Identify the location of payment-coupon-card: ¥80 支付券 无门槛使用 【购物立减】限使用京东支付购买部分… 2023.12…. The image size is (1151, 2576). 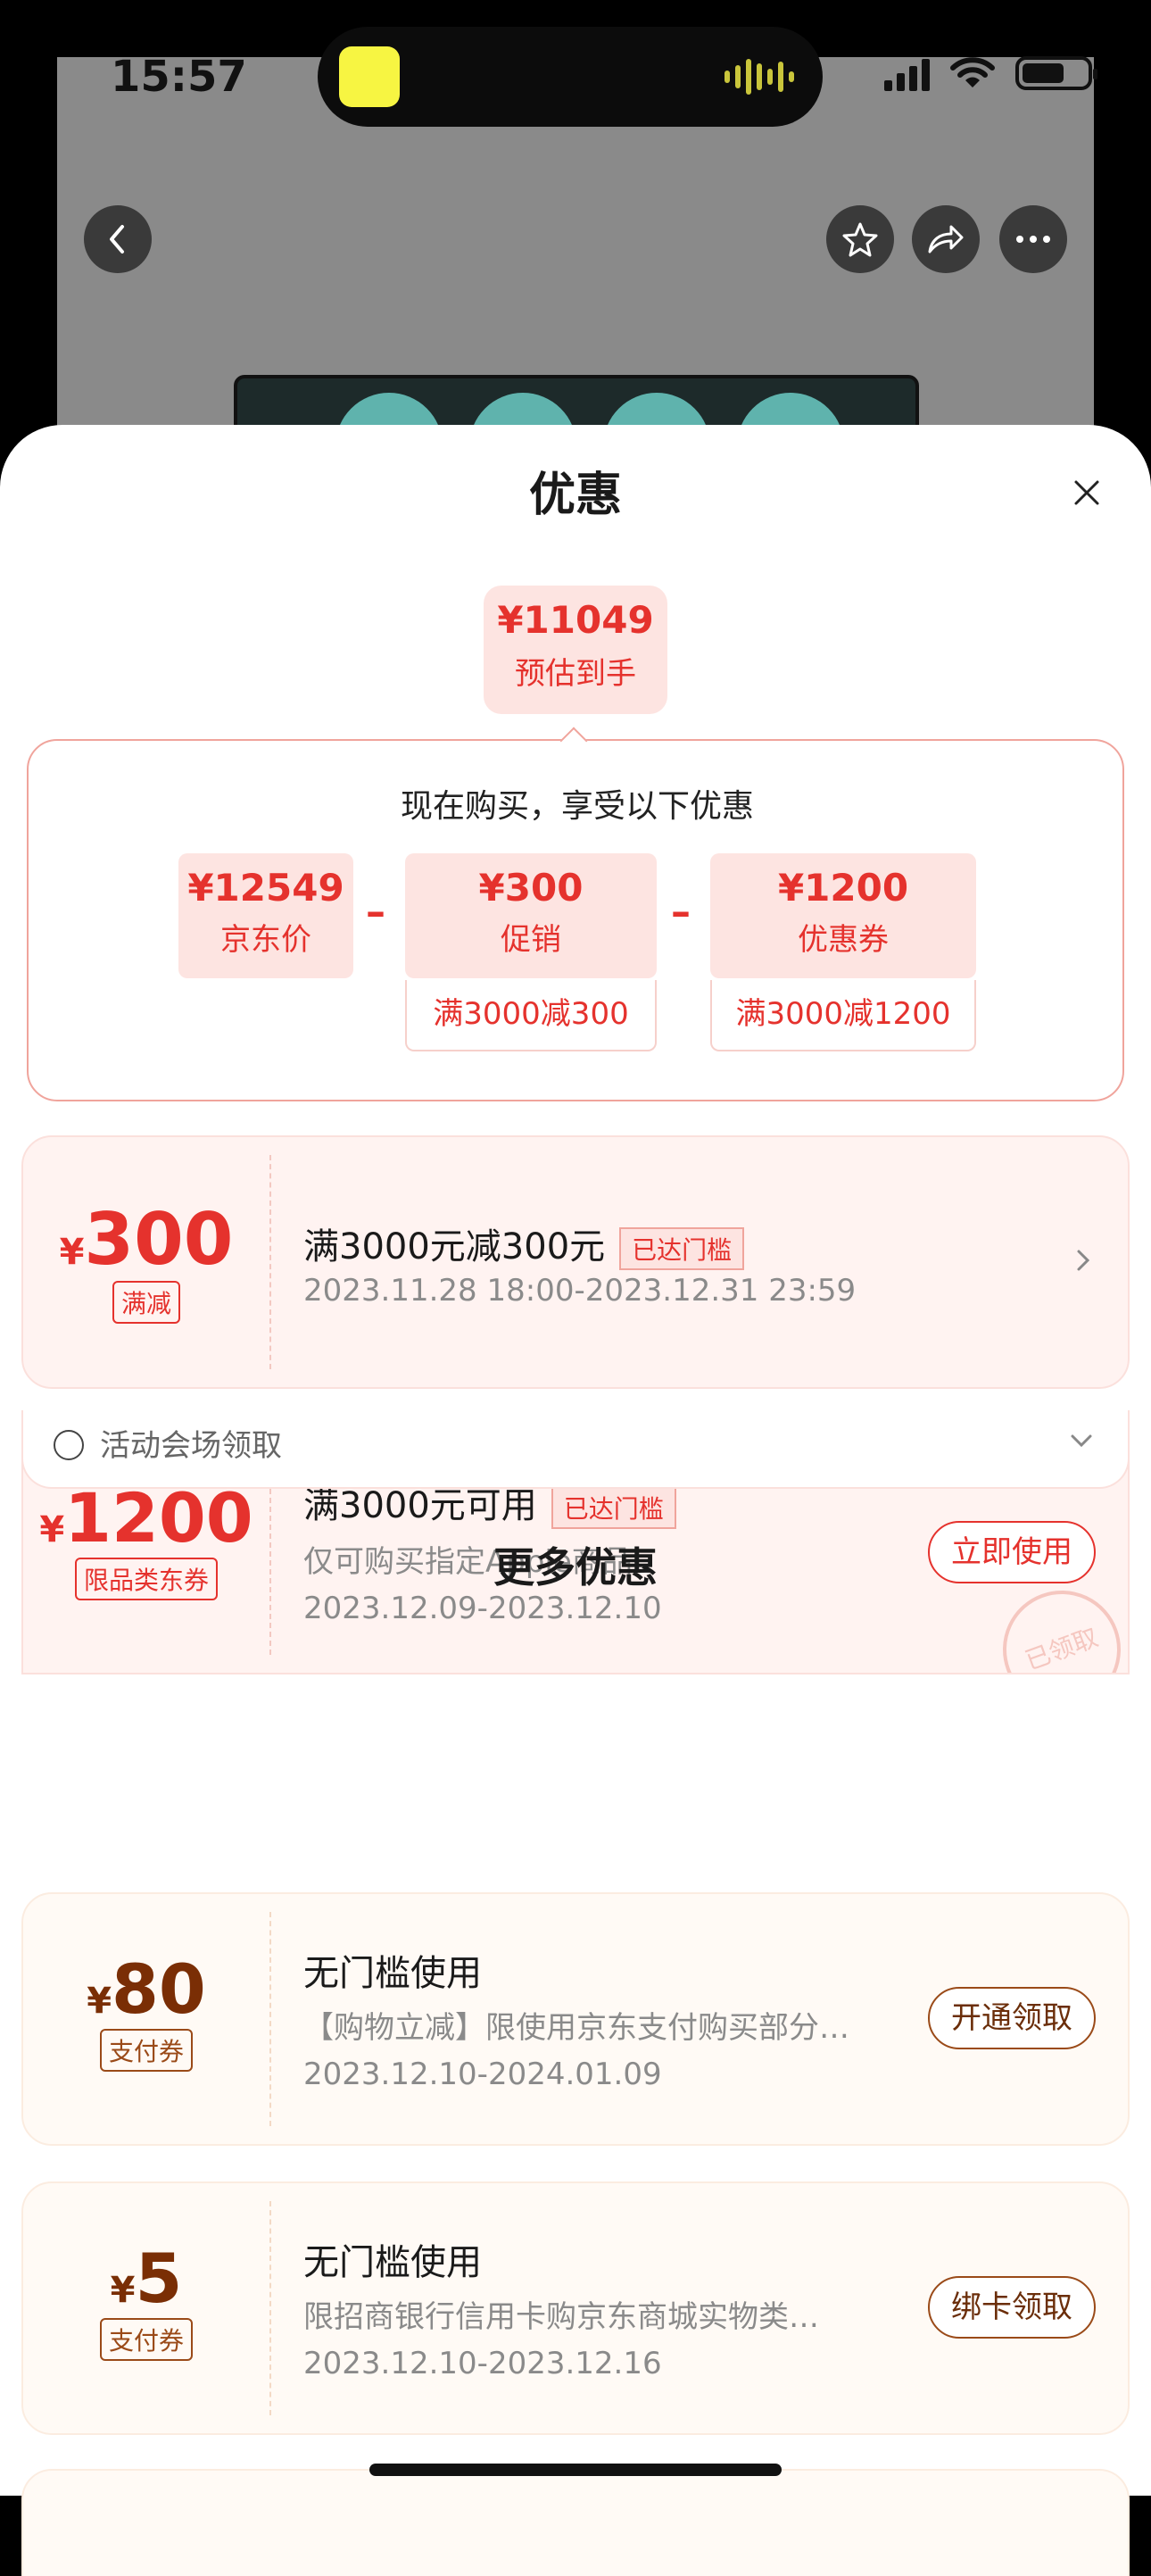
(575, 2019).